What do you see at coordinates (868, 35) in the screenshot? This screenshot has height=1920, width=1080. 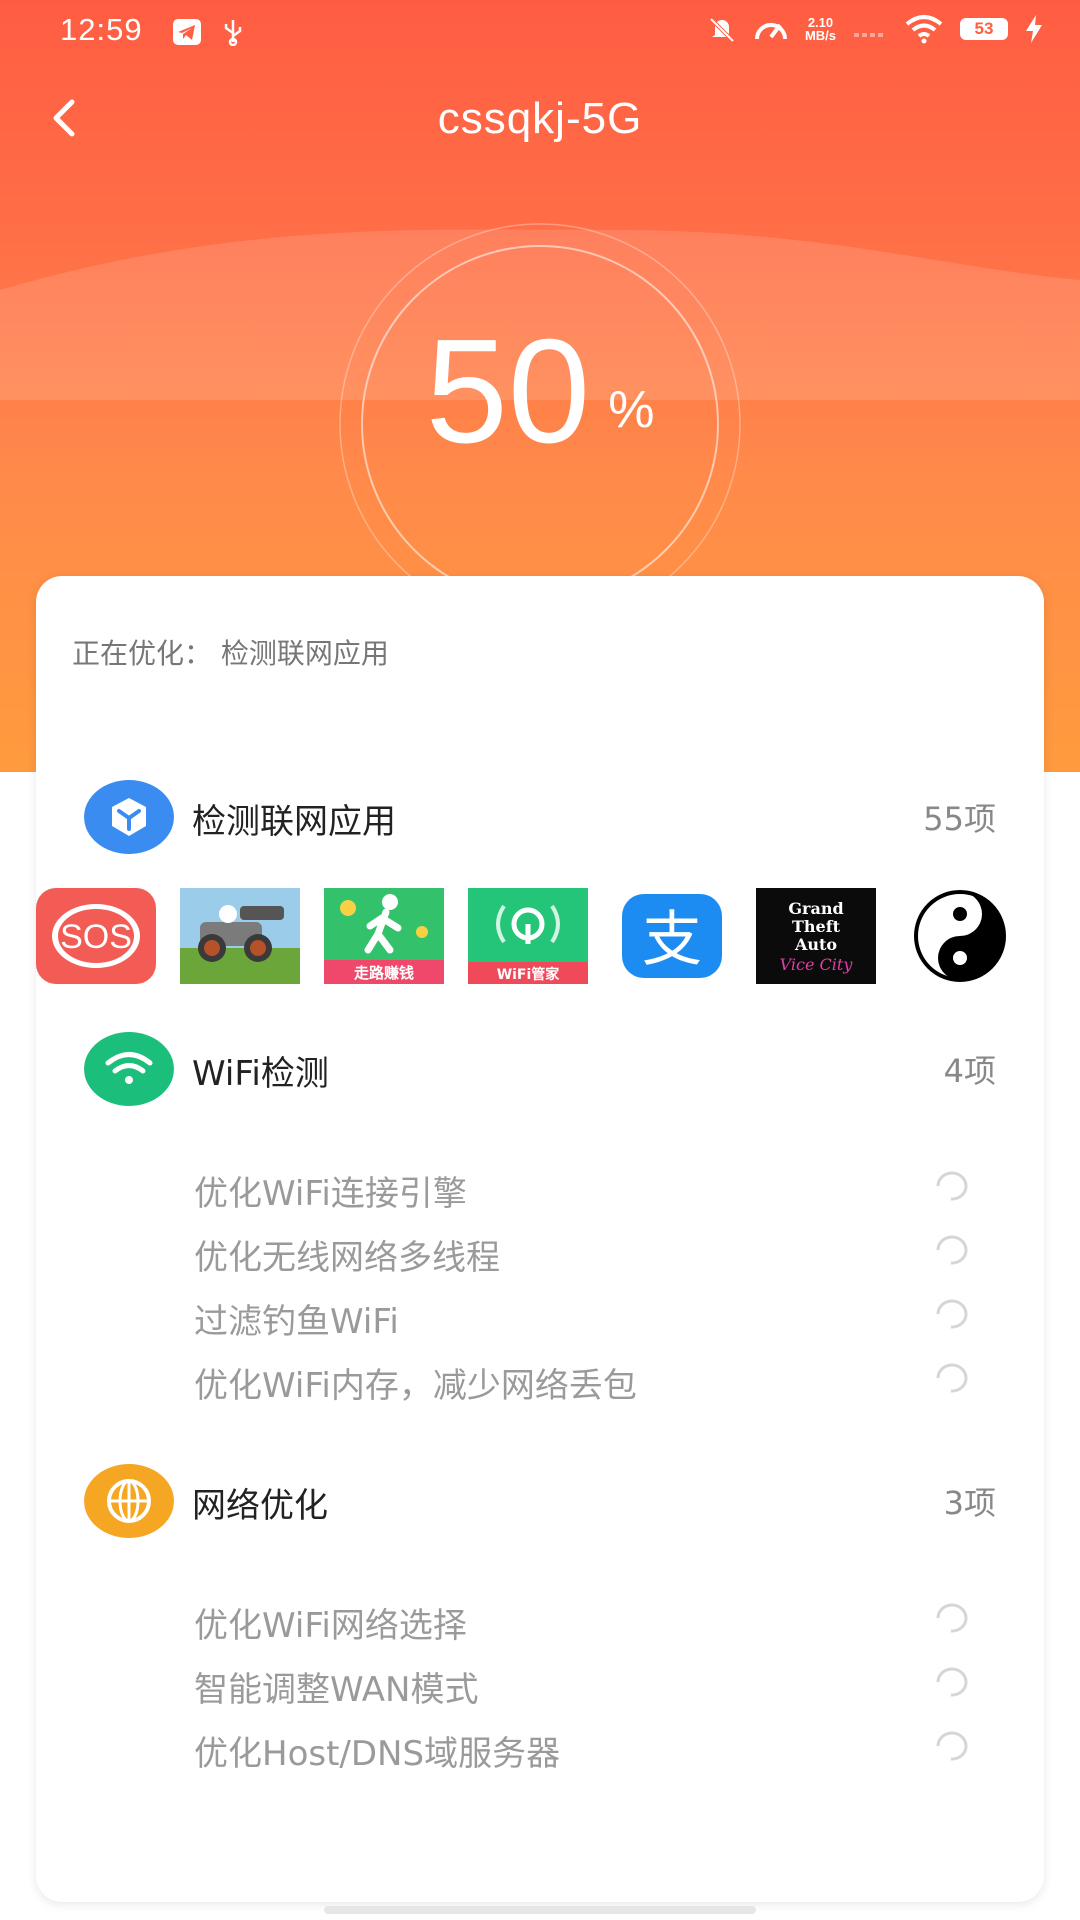 I see `signal-icon` at bounding box center [868, 35].